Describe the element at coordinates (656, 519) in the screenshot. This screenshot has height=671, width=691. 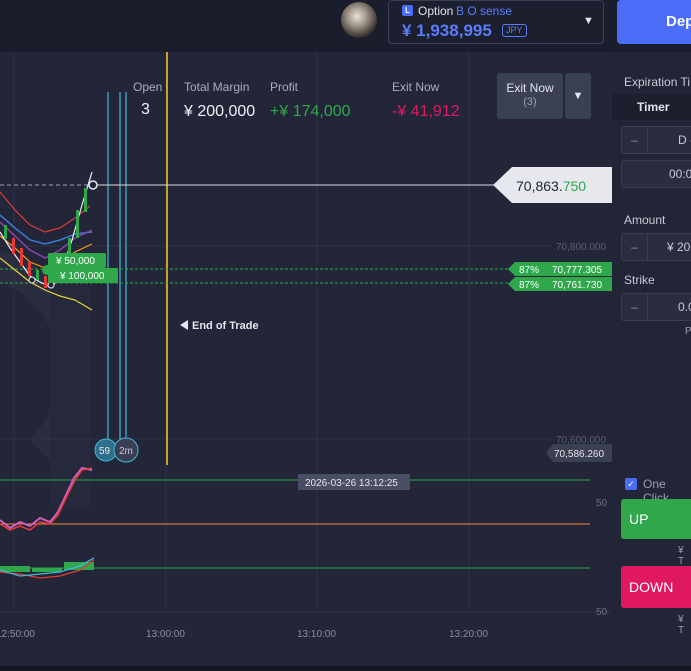
I see `up-button: UP` at that location.